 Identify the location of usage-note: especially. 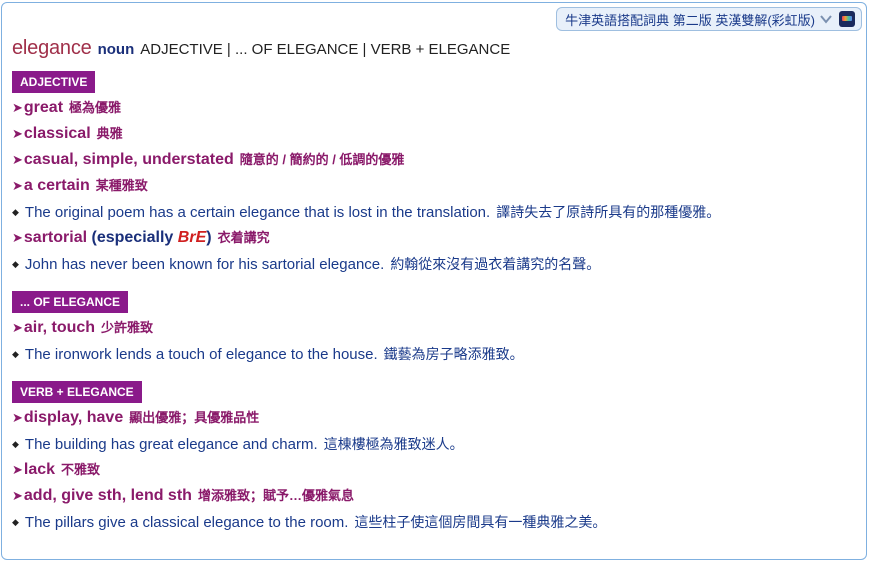
(137, 237).